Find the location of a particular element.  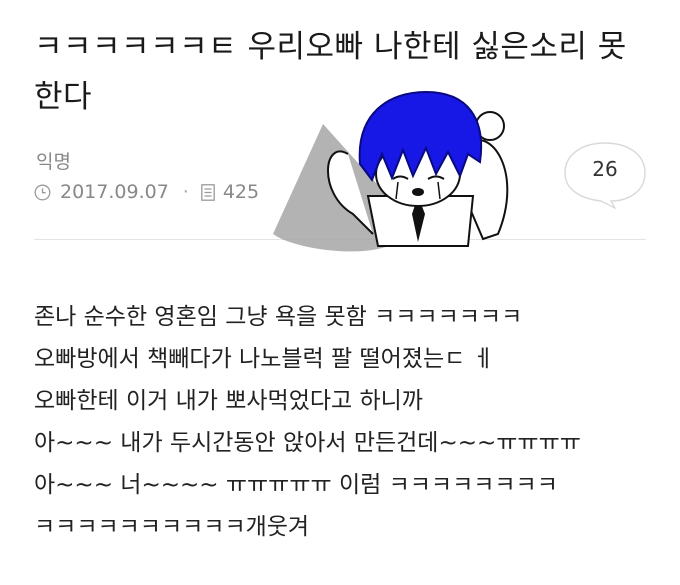

anime-character-sticker is located at coordinates (391, 171).